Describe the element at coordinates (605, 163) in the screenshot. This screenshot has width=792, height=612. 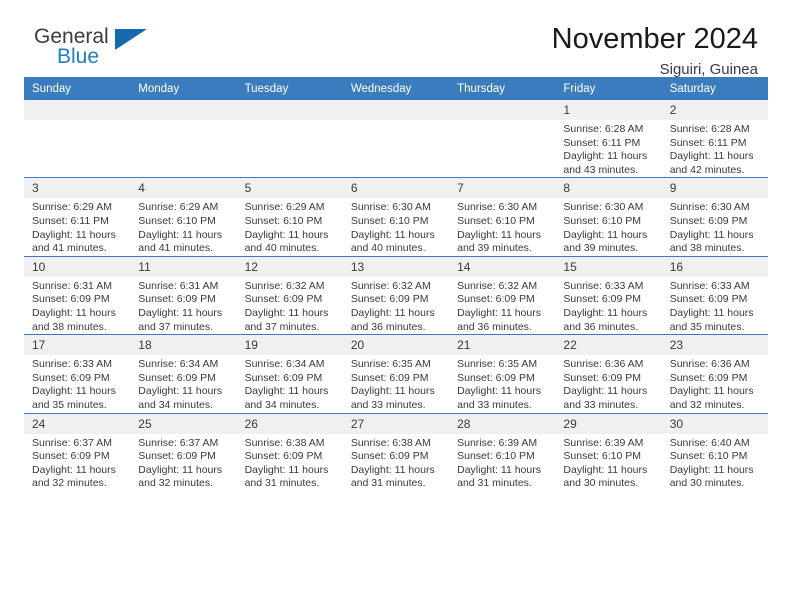
I see `daylight-text: Daylight: 11 hours and 43 minutes.` at that location.